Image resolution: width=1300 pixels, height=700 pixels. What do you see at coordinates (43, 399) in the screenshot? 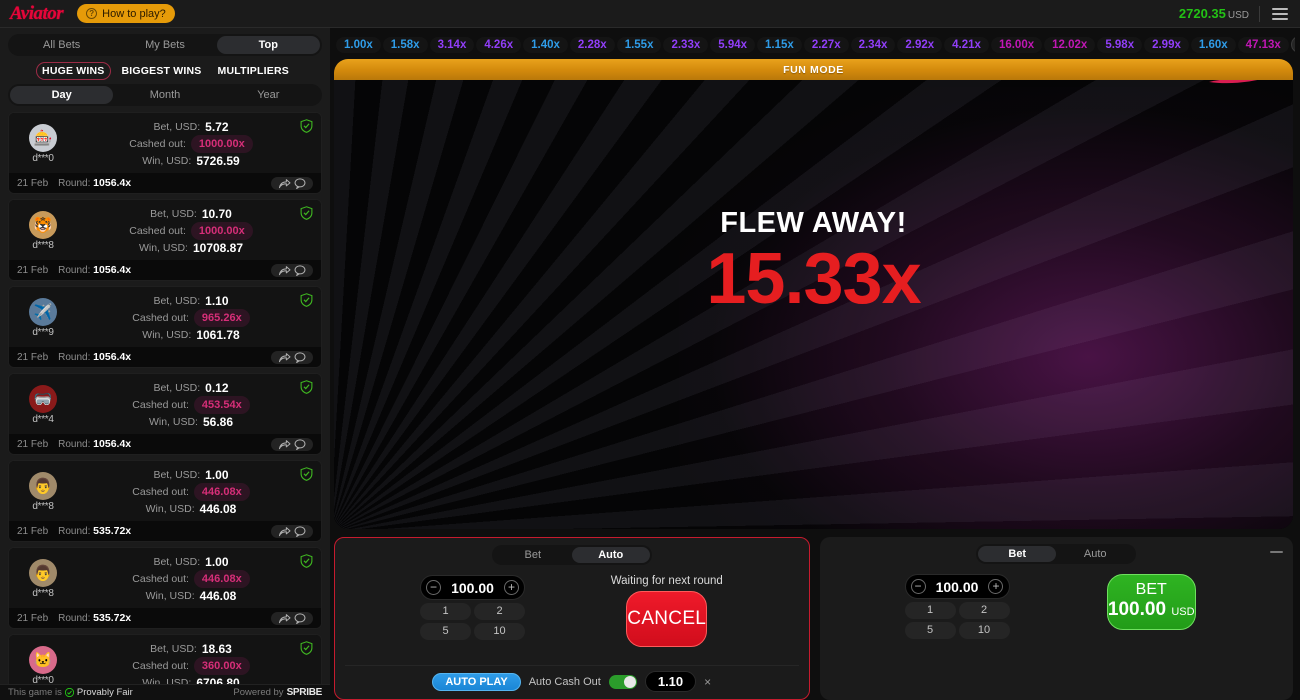
I see `avatar: 🥽` at bounding box center [43, 399].